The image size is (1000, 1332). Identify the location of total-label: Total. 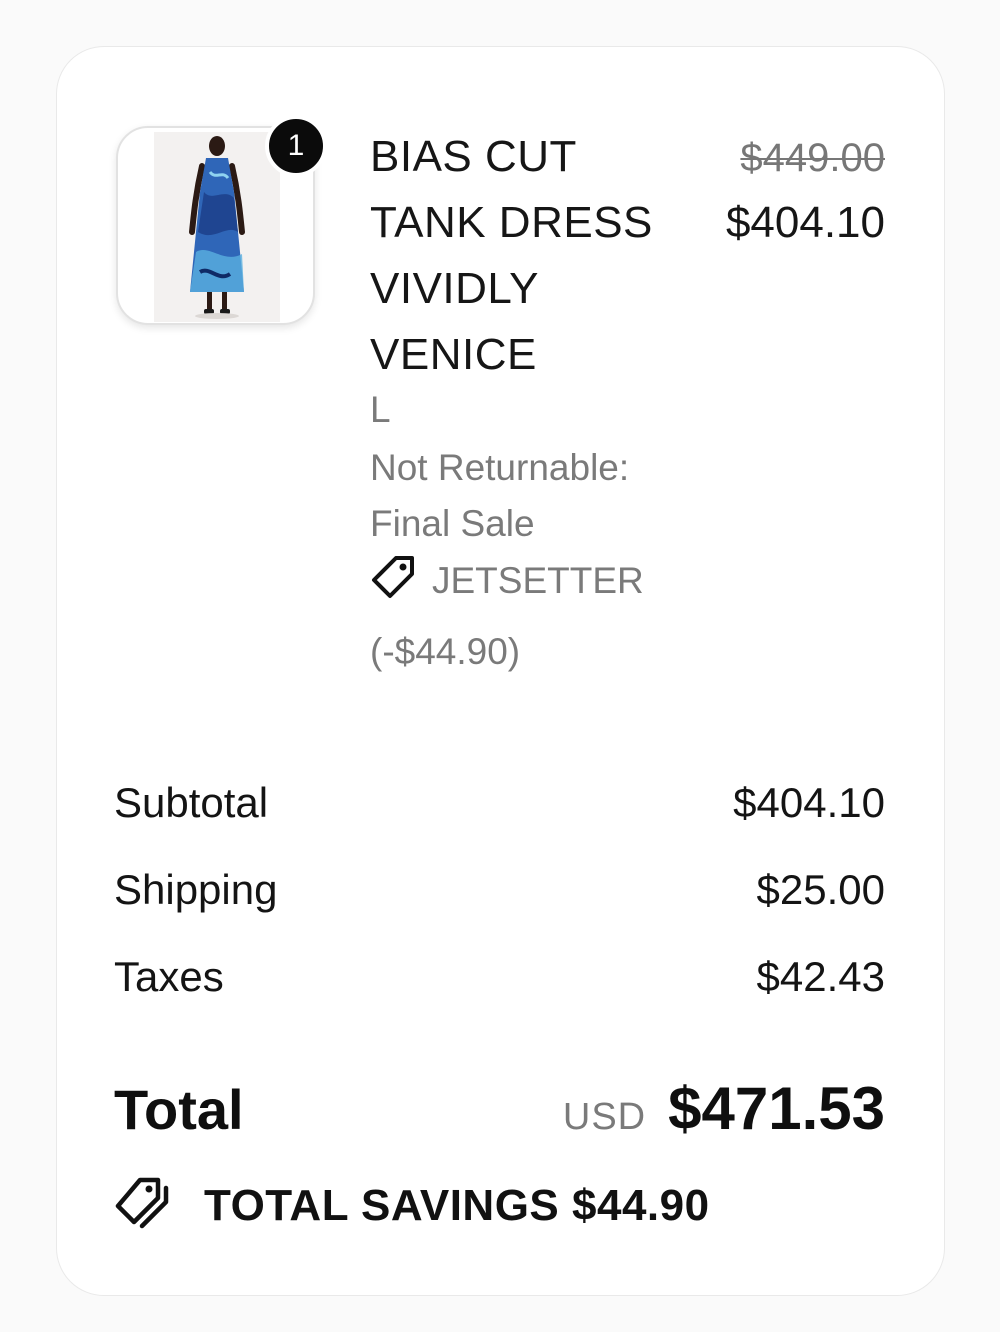
(179, 1109).